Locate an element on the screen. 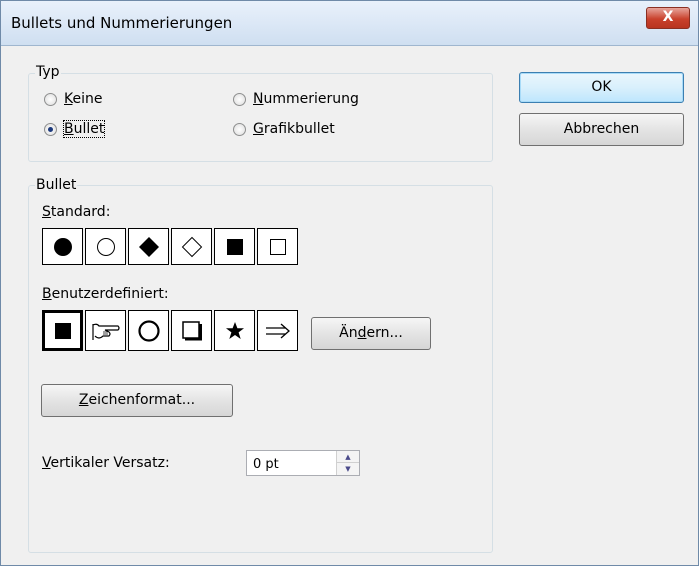 The height and width of the screenshot is (566, 699). vertical-offset-label: Vertikaler Versatz: is located at coordinates (106, 463).